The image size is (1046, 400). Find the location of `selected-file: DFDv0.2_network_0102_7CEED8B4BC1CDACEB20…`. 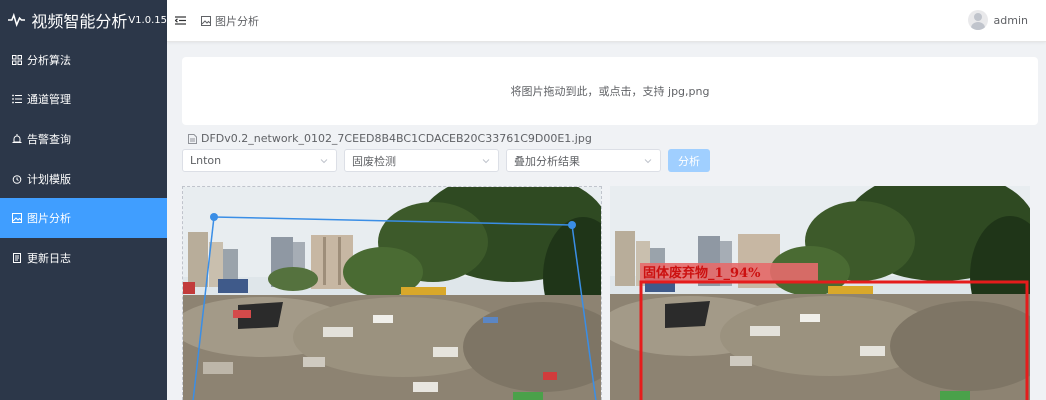

selected-file: DFDv0.2_network_0102_7CEED8B4BC1CDACEB20… is located at coordinates (390, 138).